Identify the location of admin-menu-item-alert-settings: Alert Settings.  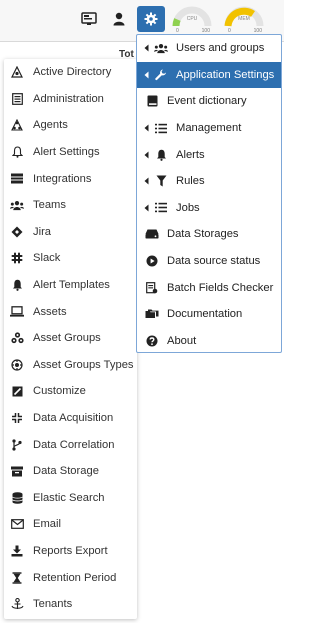
(70, 152).